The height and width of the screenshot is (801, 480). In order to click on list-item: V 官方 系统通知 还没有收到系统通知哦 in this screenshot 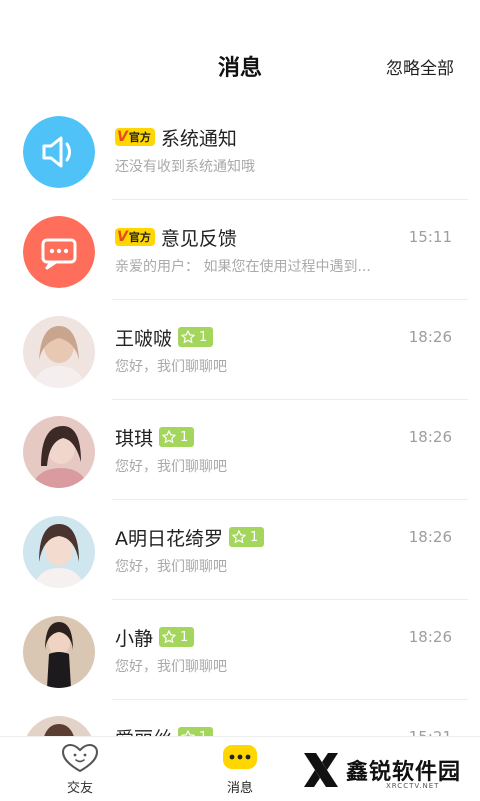, I will do `click(240, 150)`.